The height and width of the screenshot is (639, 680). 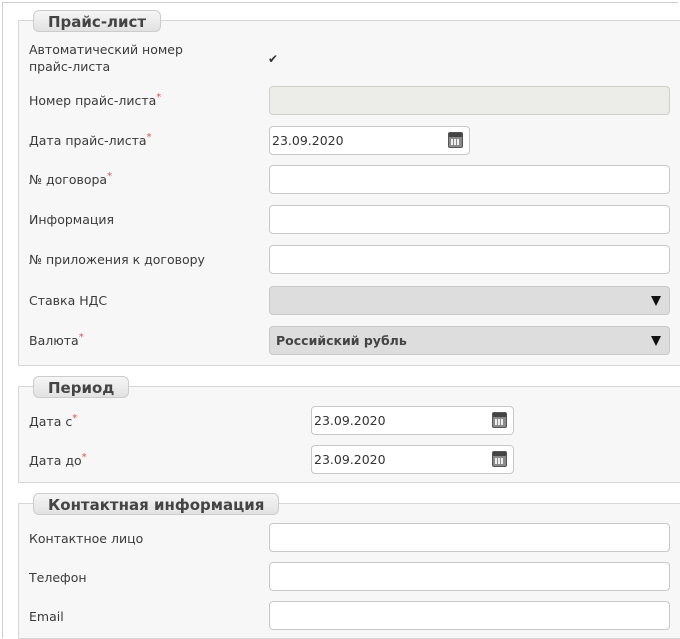 I want to click on email-label: Email, so click(x=46, y=616).